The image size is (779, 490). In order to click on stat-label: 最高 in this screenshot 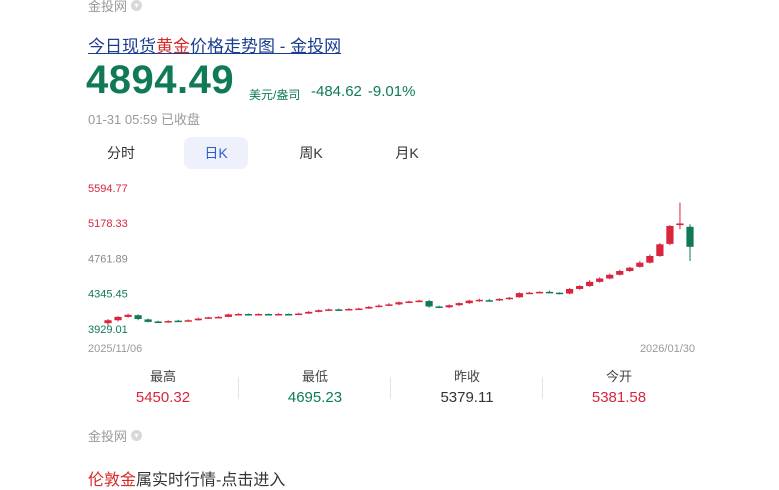, I will do `click(162, 376)`.